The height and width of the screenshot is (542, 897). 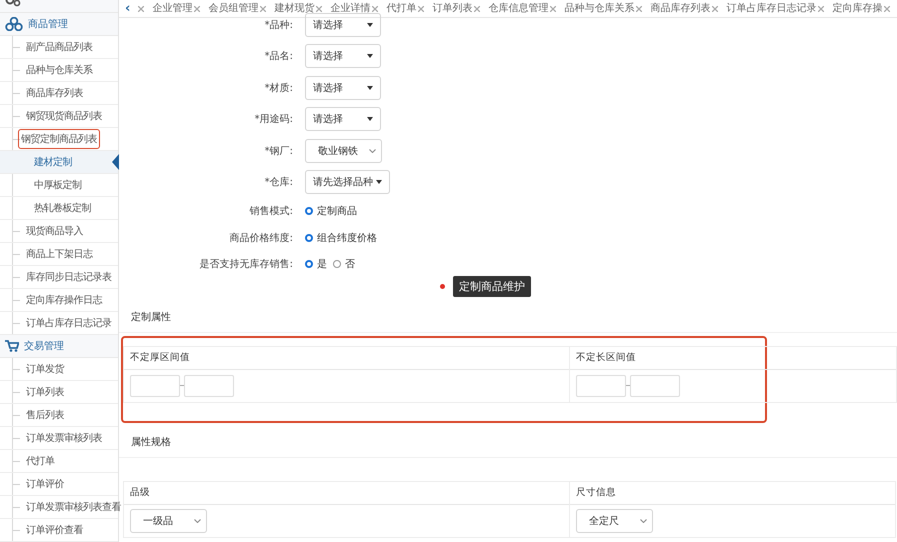 I want to click on column-header: 不定长区间值, so click(x=733, y=358).